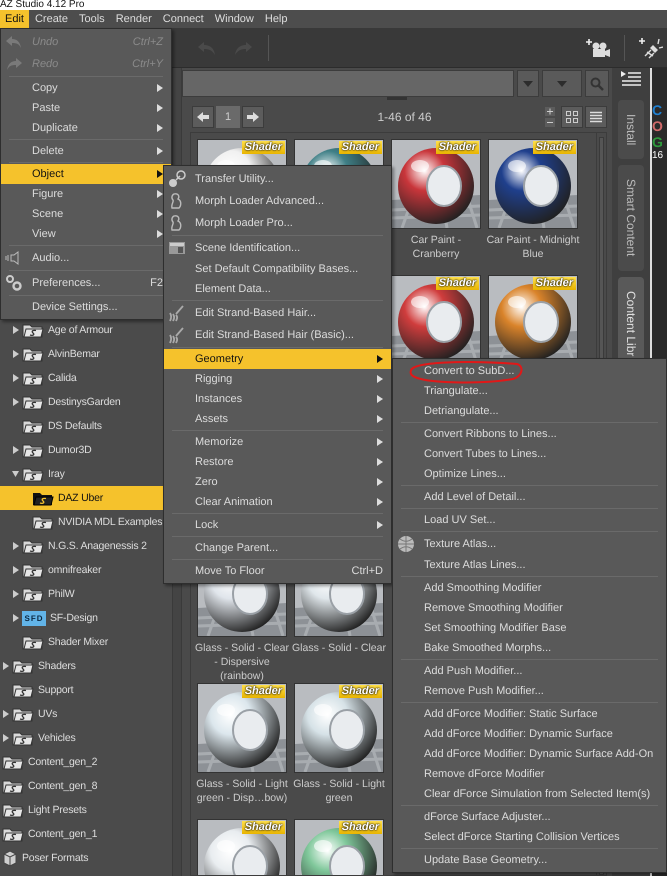  I want to click on tree-item: Shaders, so click(86, 666).